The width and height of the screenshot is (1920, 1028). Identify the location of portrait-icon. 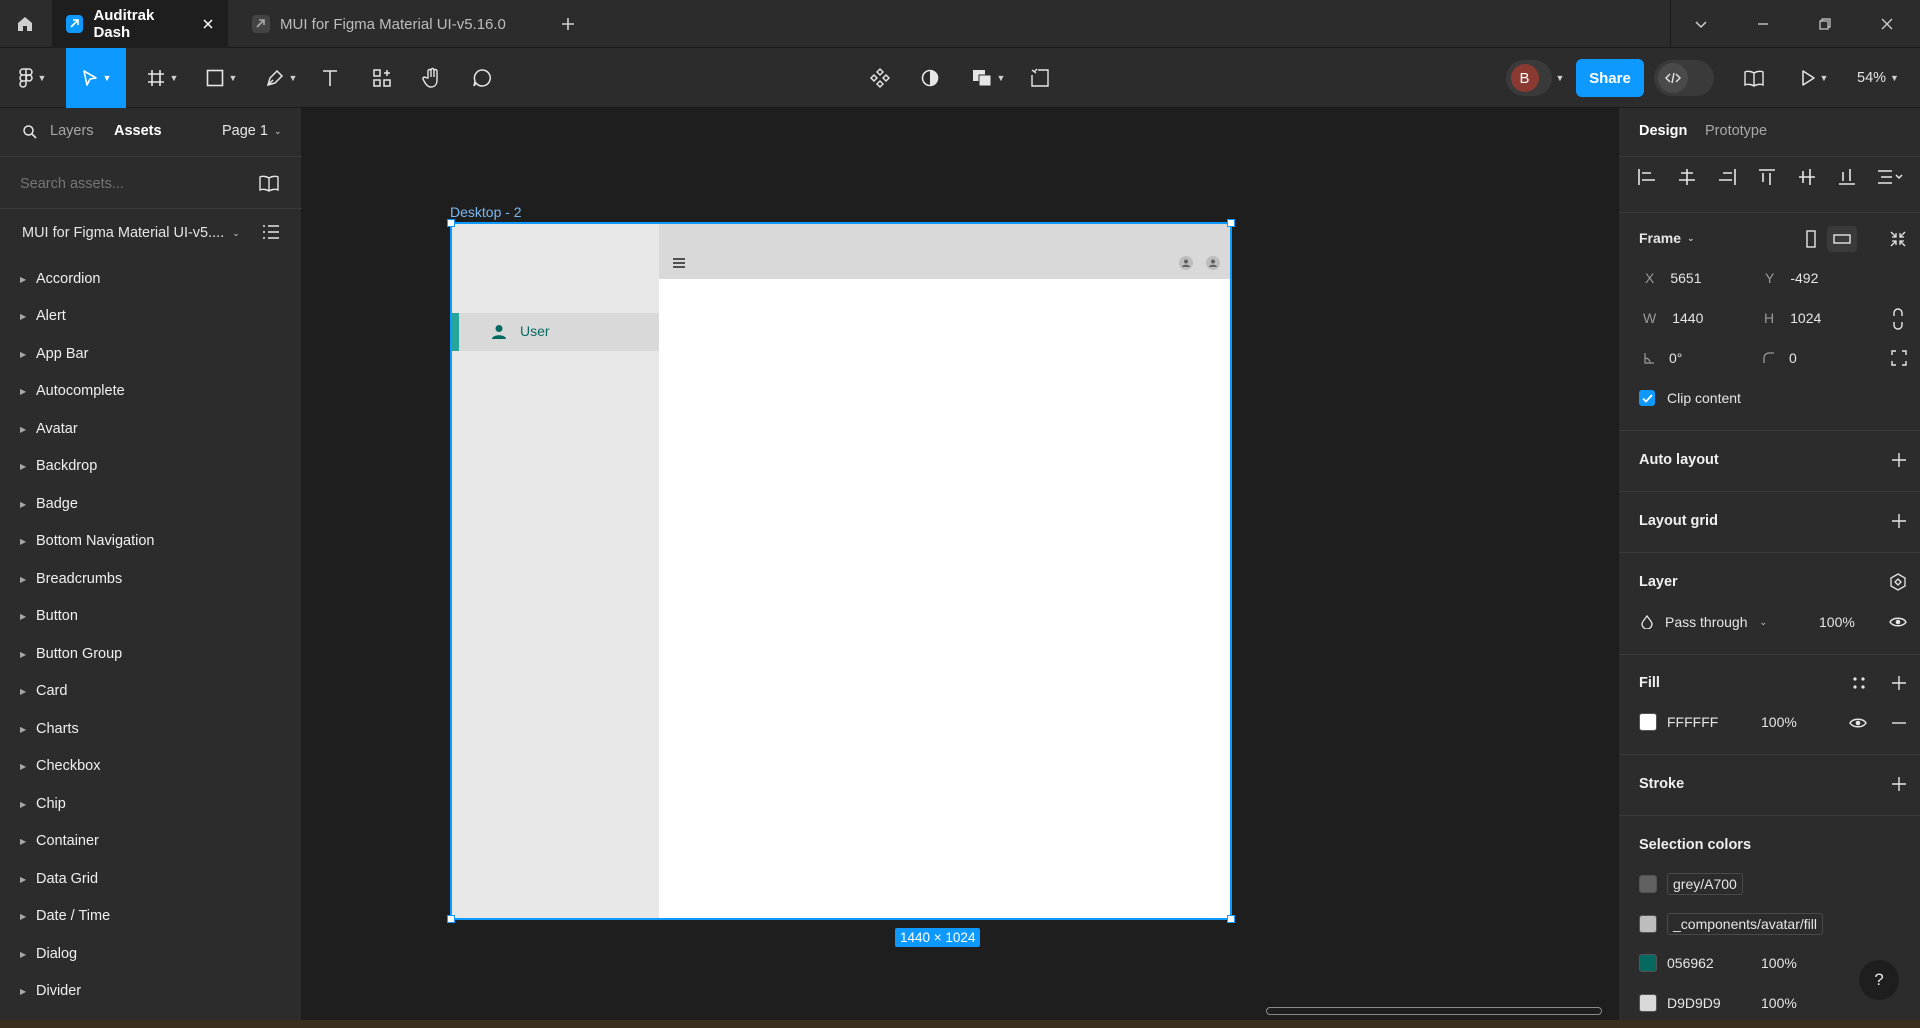
(1811, 239).